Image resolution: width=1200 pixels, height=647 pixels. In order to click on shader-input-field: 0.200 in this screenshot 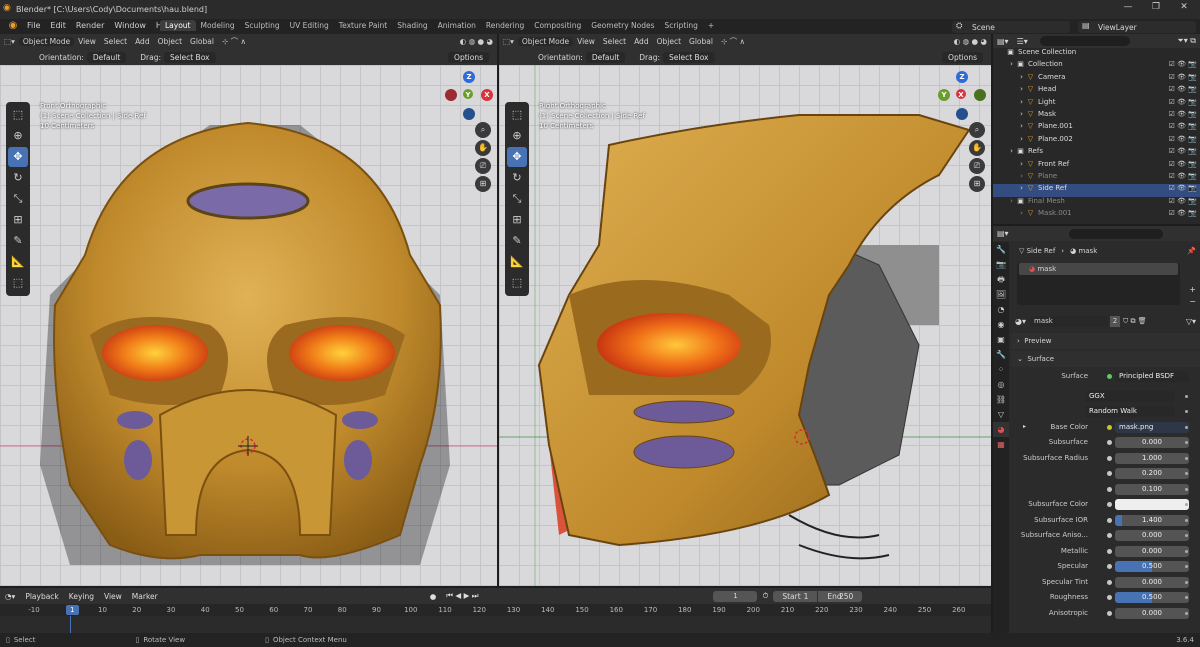, I will do `click(1152, 473)`.